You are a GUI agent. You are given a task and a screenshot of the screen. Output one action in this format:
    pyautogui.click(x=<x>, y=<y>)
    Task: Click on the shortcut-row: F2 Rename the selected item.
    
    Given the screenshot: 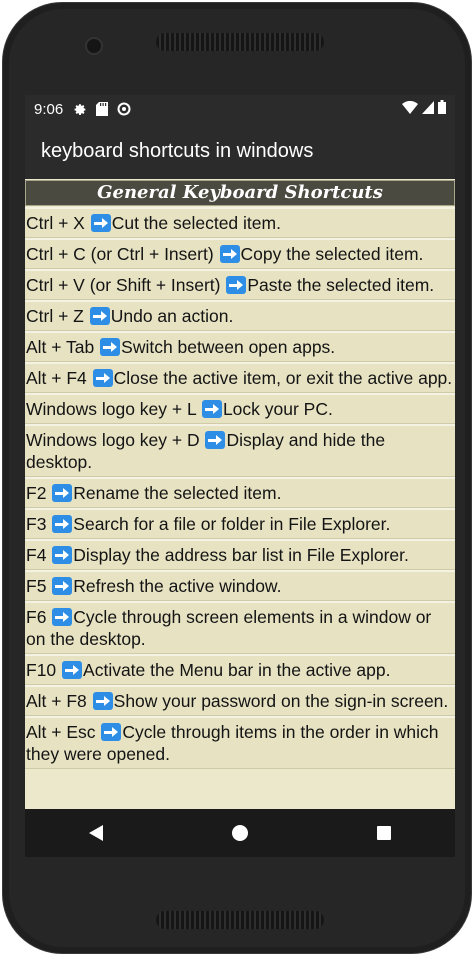 What is the action you would take?
    pyautogui.click(x=240, y=492)
    